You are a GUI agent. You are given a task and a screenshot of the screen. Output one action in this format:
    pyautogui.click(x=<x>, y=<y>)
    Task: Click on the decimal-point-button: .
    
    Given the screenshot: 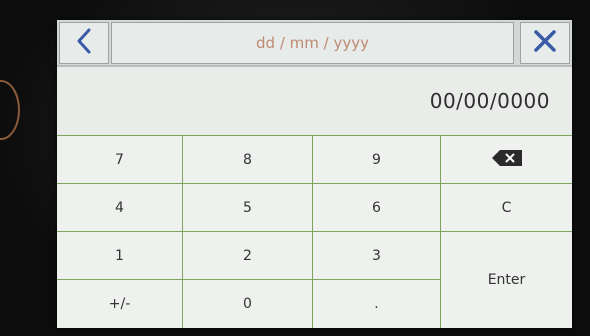 What is the action you would take?
    pyautogui.click(x=377, y=304)
    